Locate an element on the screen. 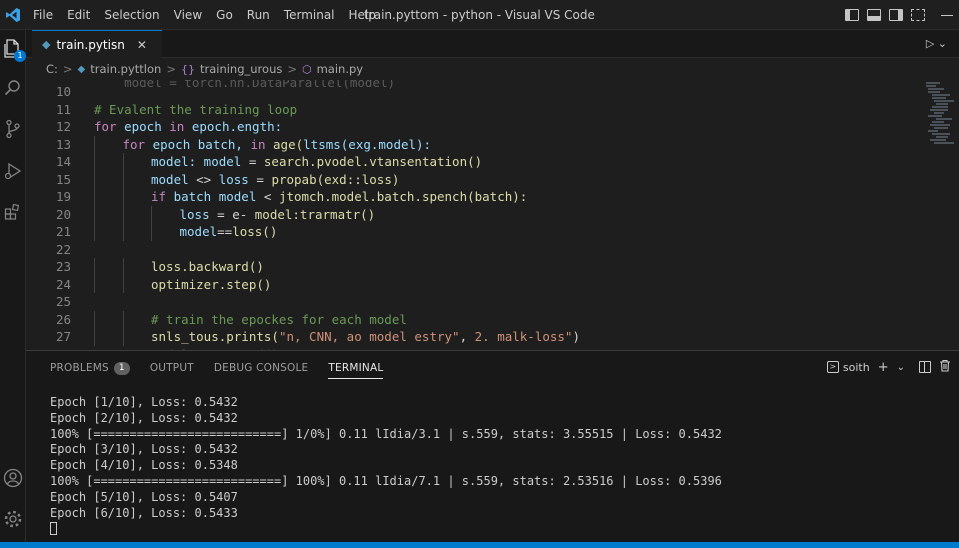 This screenshot has height=548, width=959. line-number: 20 is located at coordinates (63, 214).